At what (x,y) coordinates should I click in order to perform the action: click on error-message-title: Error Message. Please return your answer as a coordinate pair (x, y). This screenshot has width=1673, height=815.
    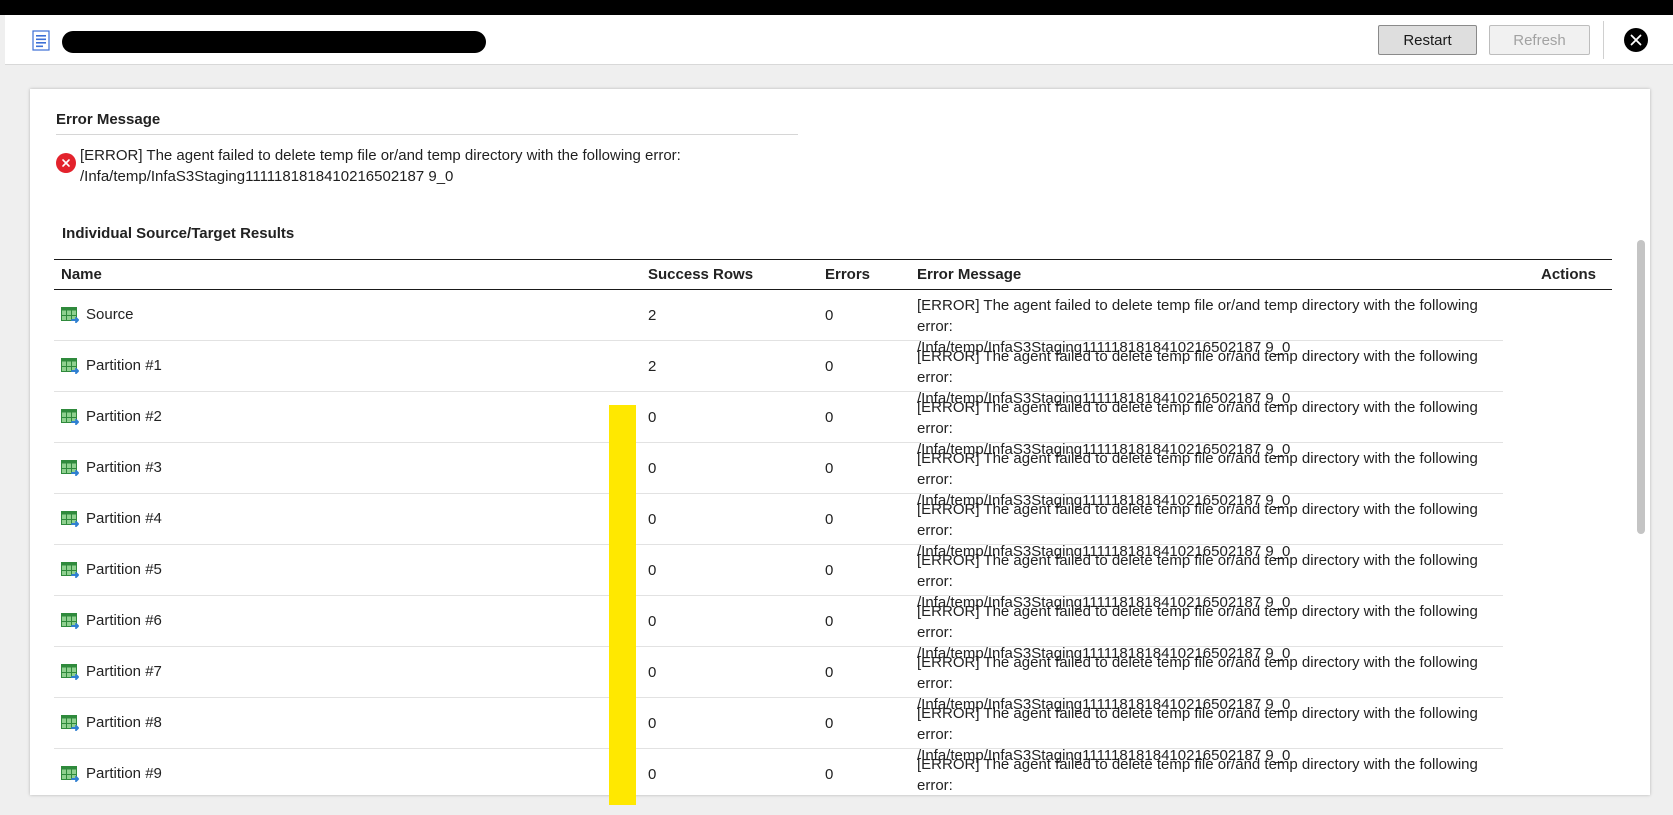
    Looking at the image, I should click on (427, 123).